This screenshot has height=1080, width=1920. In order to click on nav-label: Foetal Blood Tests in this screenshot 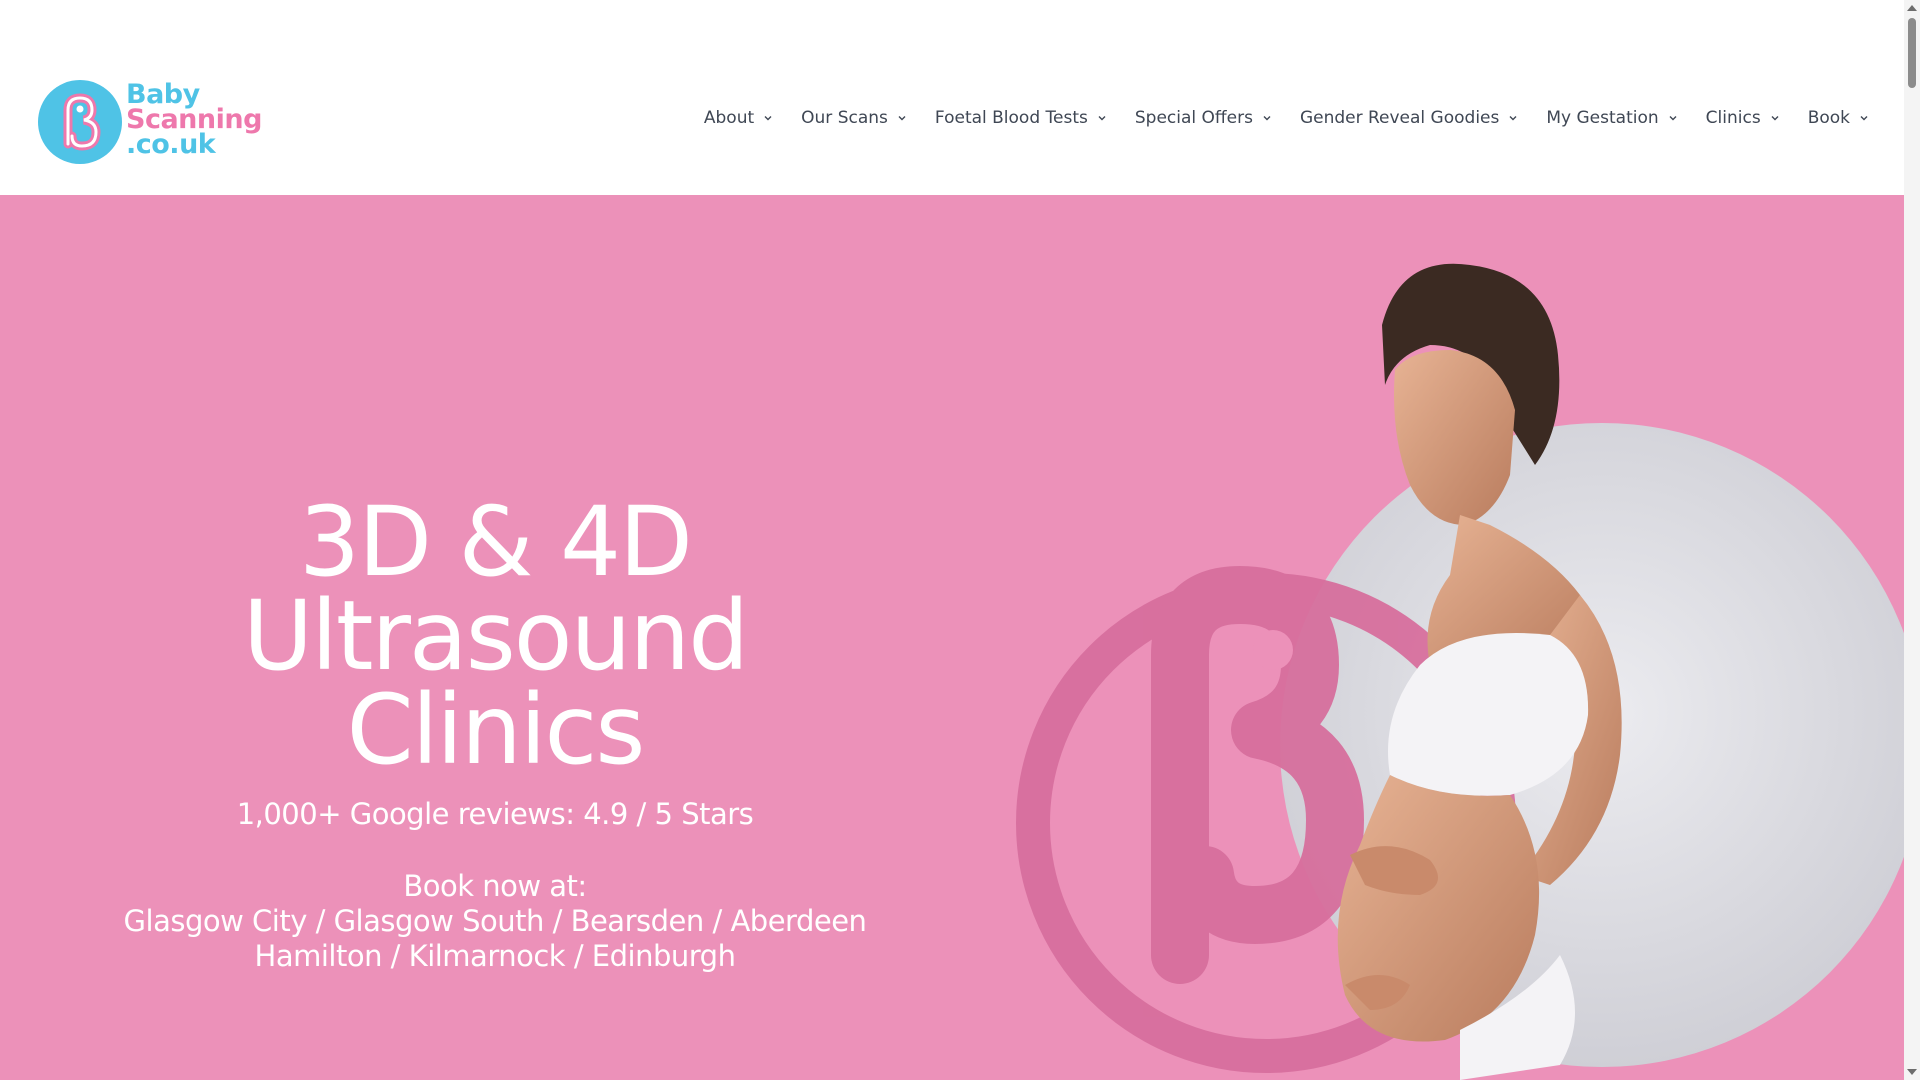, I will do `click(1011, 118)`.